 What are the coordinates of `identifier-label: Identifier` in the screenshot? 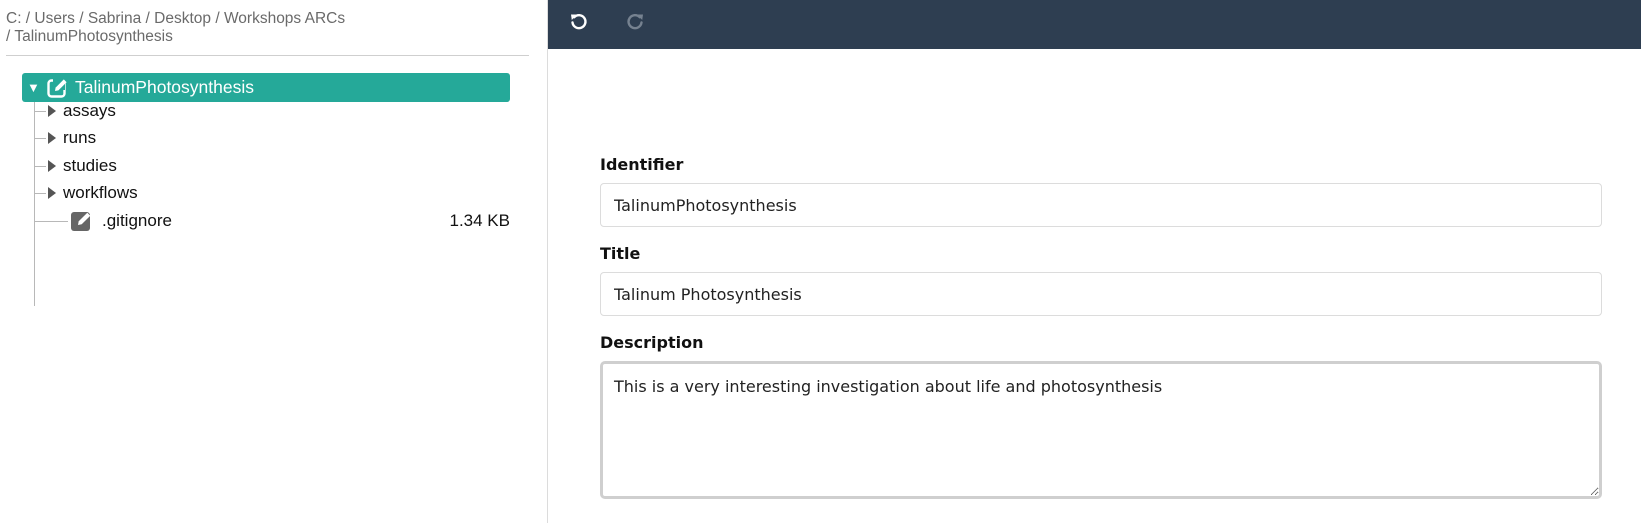 It's located at (642, 164).